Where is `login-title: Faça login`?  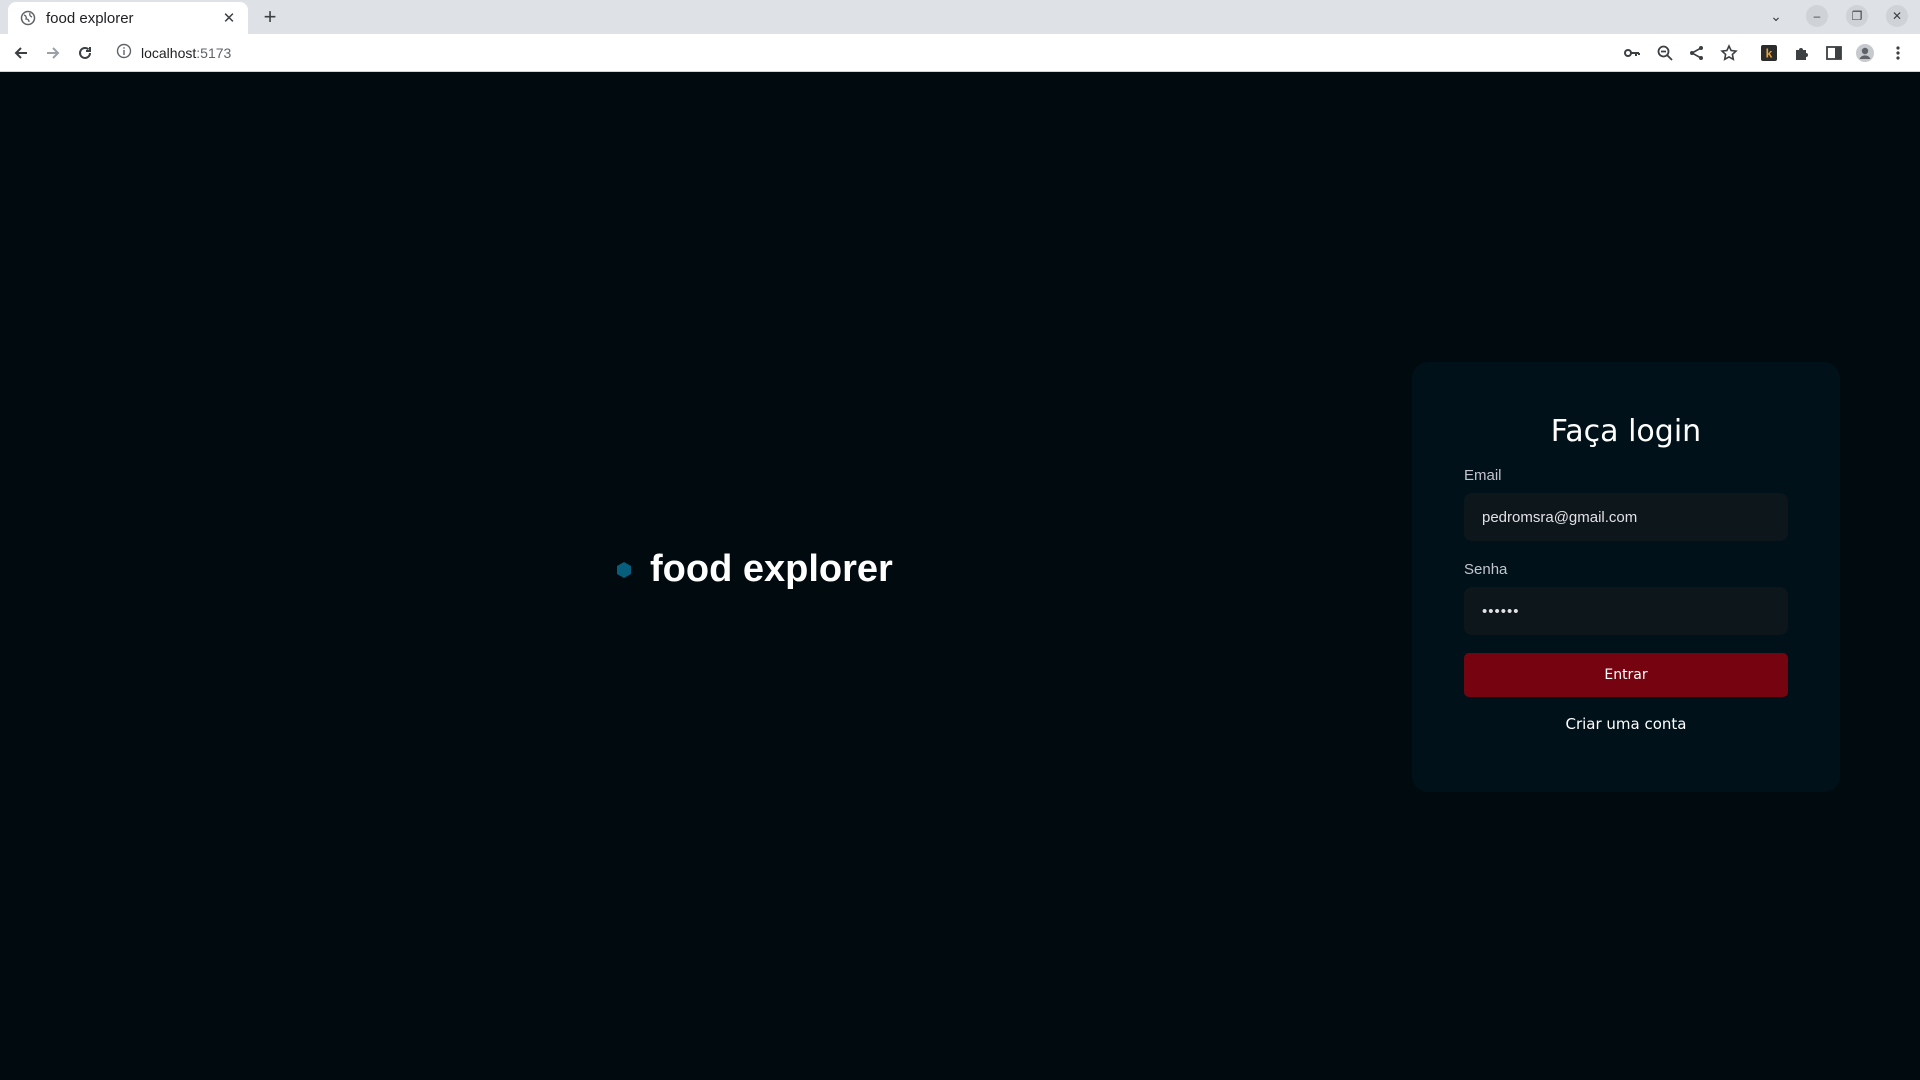 login-title: Faça login is located at coordinates (1626, 431).